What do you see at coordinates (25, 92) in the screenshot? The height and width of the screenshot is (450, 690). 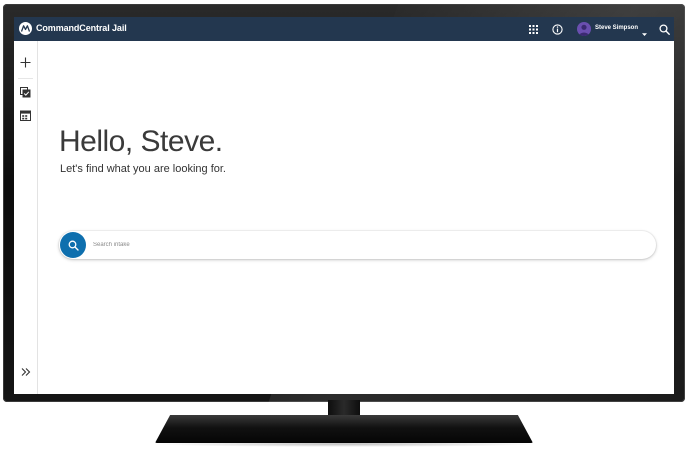 I see `tasks-icon` at bounding box center [25, 92].